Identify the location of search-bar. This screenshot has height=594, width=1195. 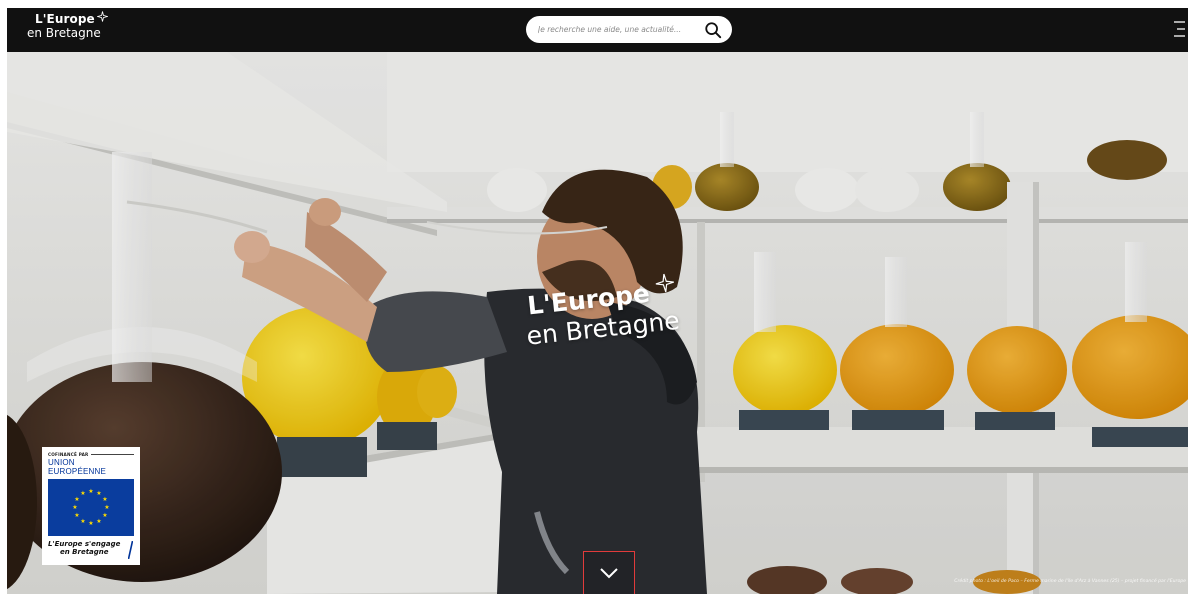
(629, 29).